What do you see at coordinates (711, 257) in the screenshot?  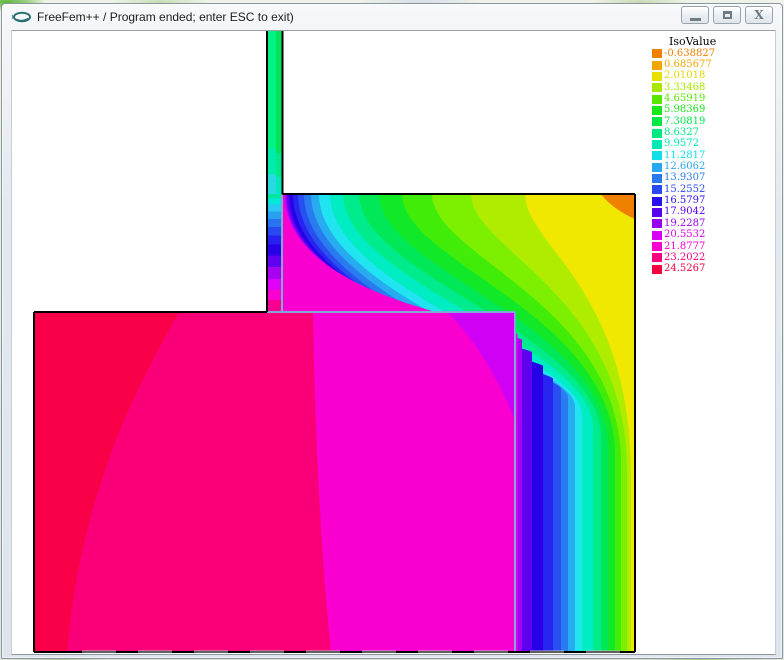 I see `legend-entry: 23.2022` at bounding box center [711, 257].